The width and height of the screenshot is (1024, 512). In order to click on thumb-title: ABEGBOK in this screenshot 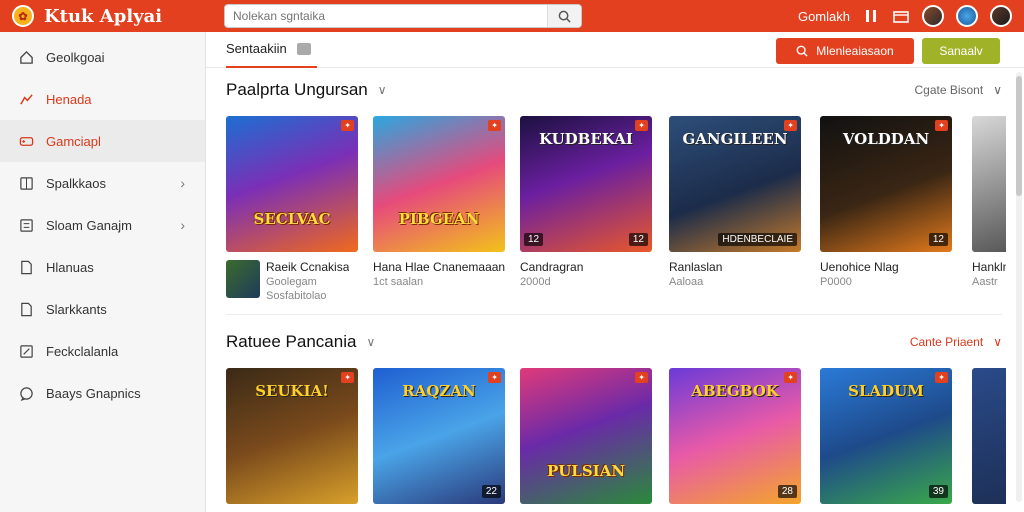, I will do `click(735, 391)`.